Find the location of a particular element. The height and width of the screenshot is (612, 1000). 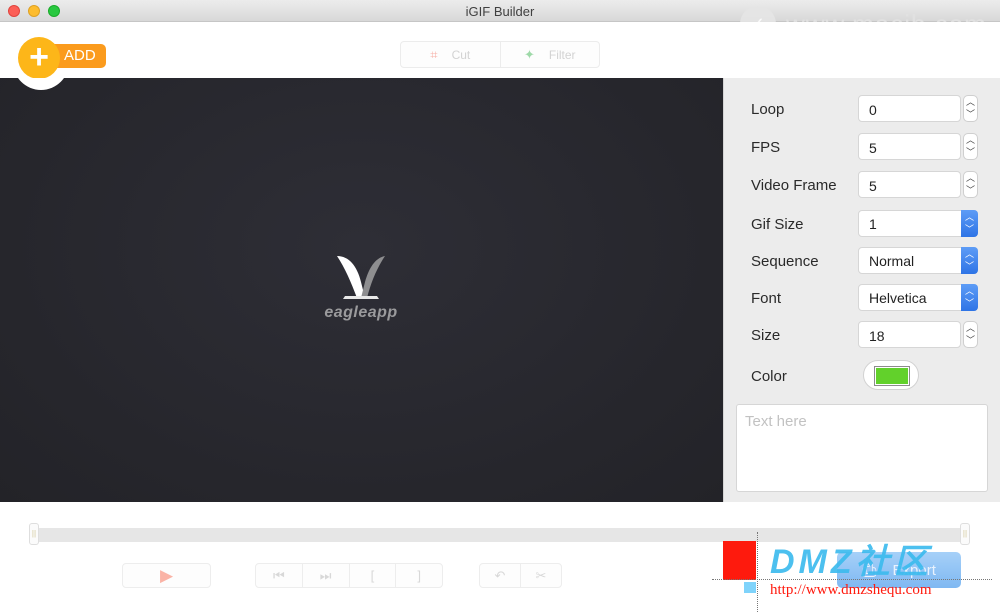

cut-tab-button: ⌗ Cut is located at coordinates (450, 54).